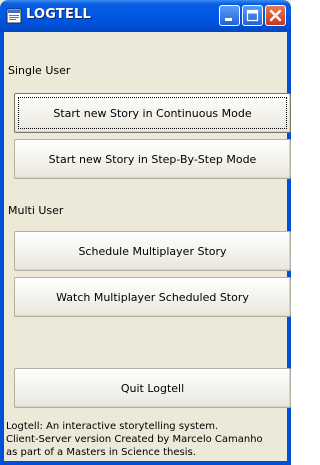 The image size is (320, 465). What do you see at coordinates (36, 210) in the screenshot?
I see `multi-user-heading: Multi User` at bounding box center [36, 210].